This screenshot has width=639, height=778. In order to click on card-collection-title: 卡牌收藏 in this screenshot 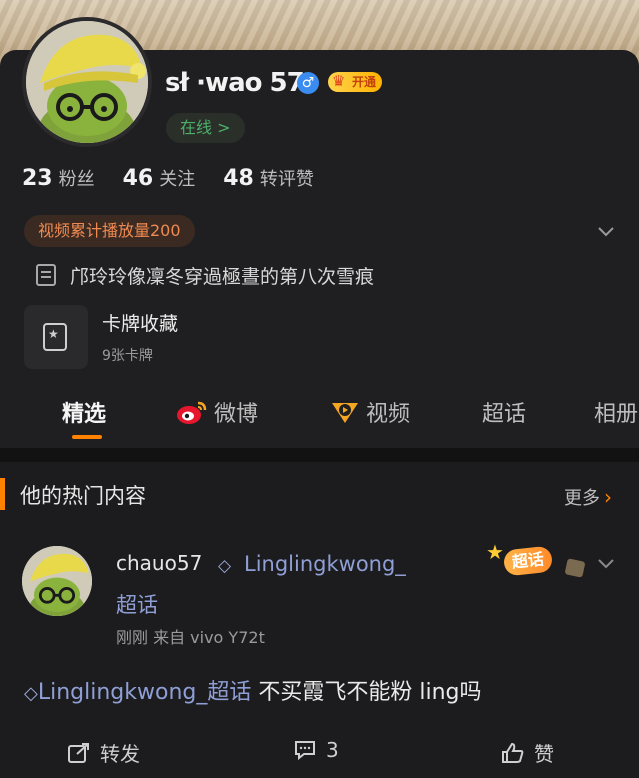, I will do `click(140, 322)`.